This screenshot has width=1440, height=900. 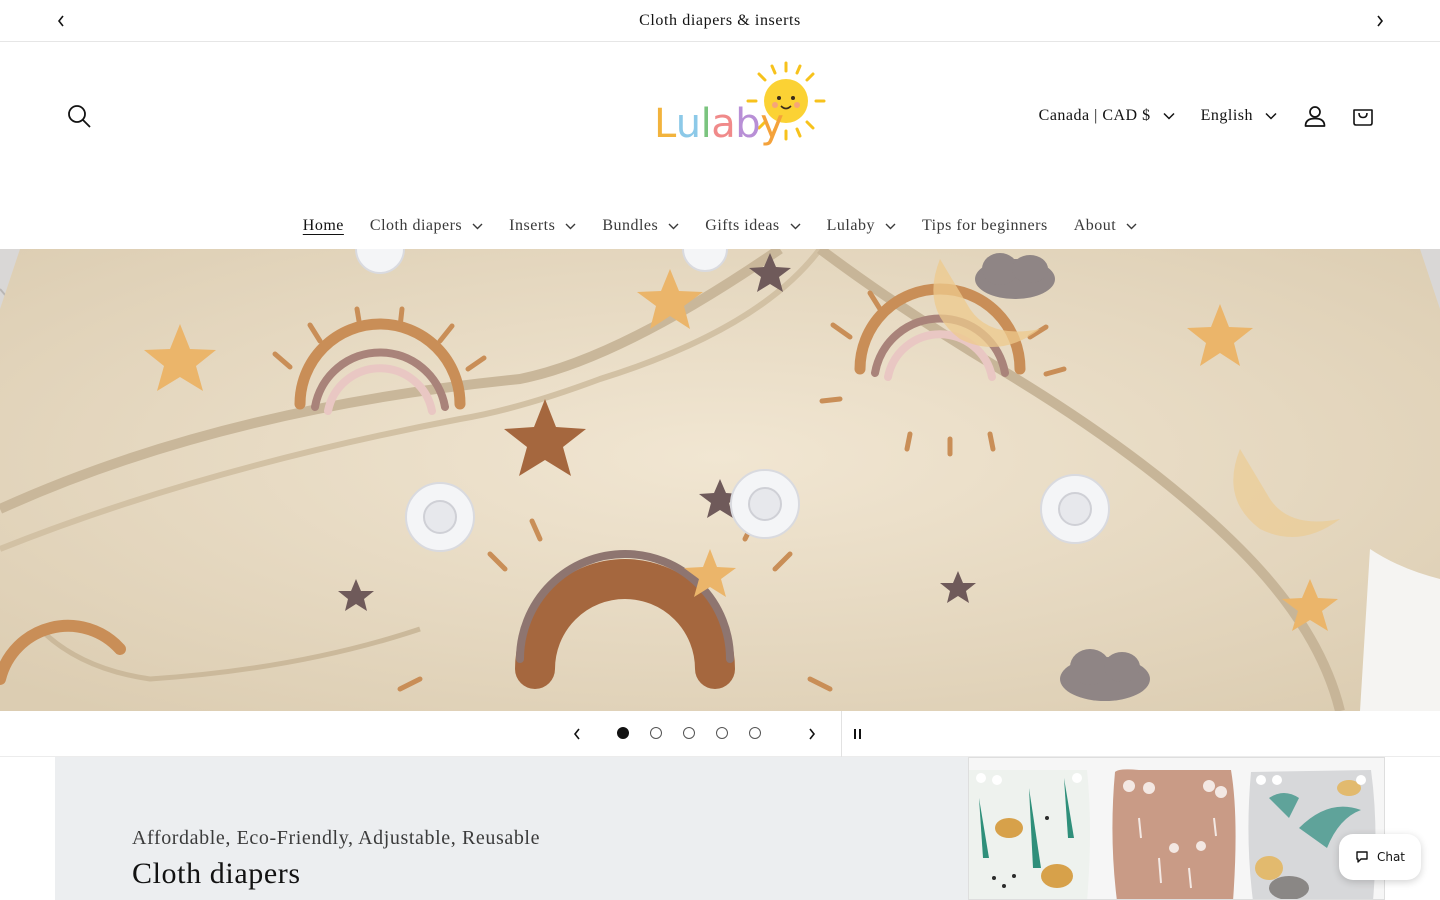 I want to click on feature-title: Cloth diapers, so click(x=216, y=873).